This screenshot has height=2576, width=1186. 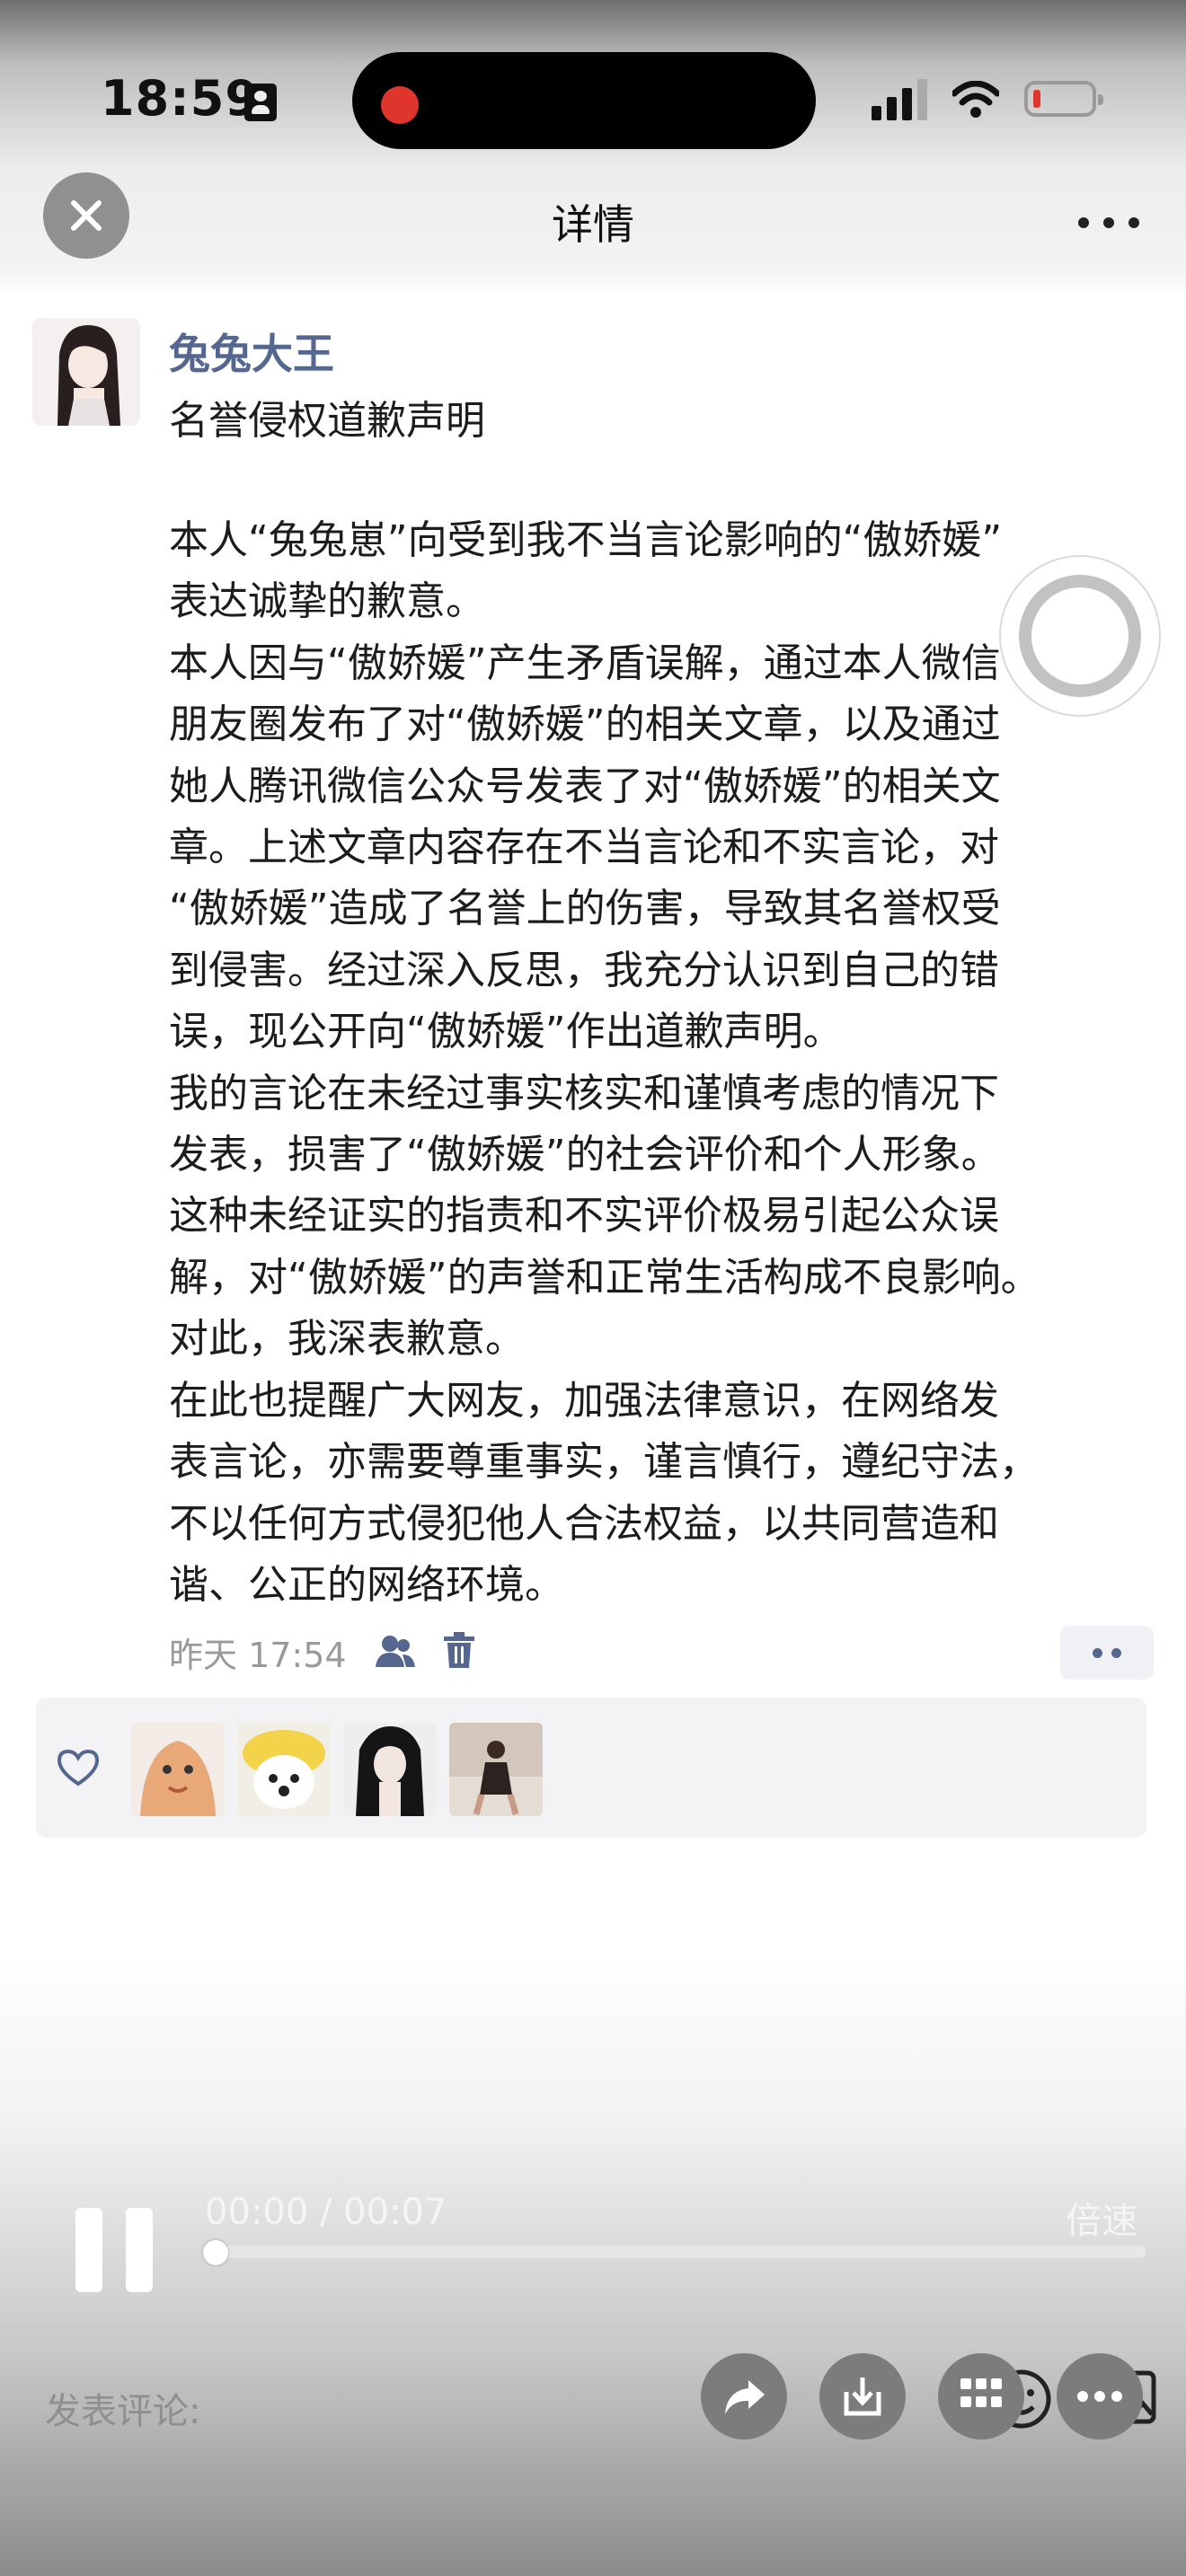 What do you see at coordinates (347, 1339) in the screenshot?
I see `post-body-line: 对此，我深表歉意。` at bounding box center [347, 1339].